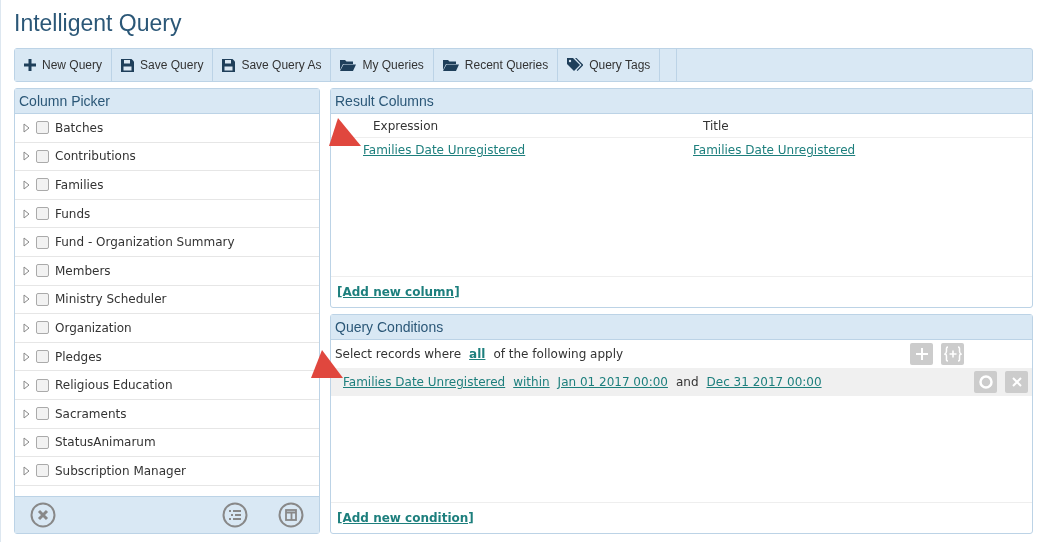 The width and height of the screenshot is (1045, 542). I want to click on tree-item: Members, so click(83, 270).